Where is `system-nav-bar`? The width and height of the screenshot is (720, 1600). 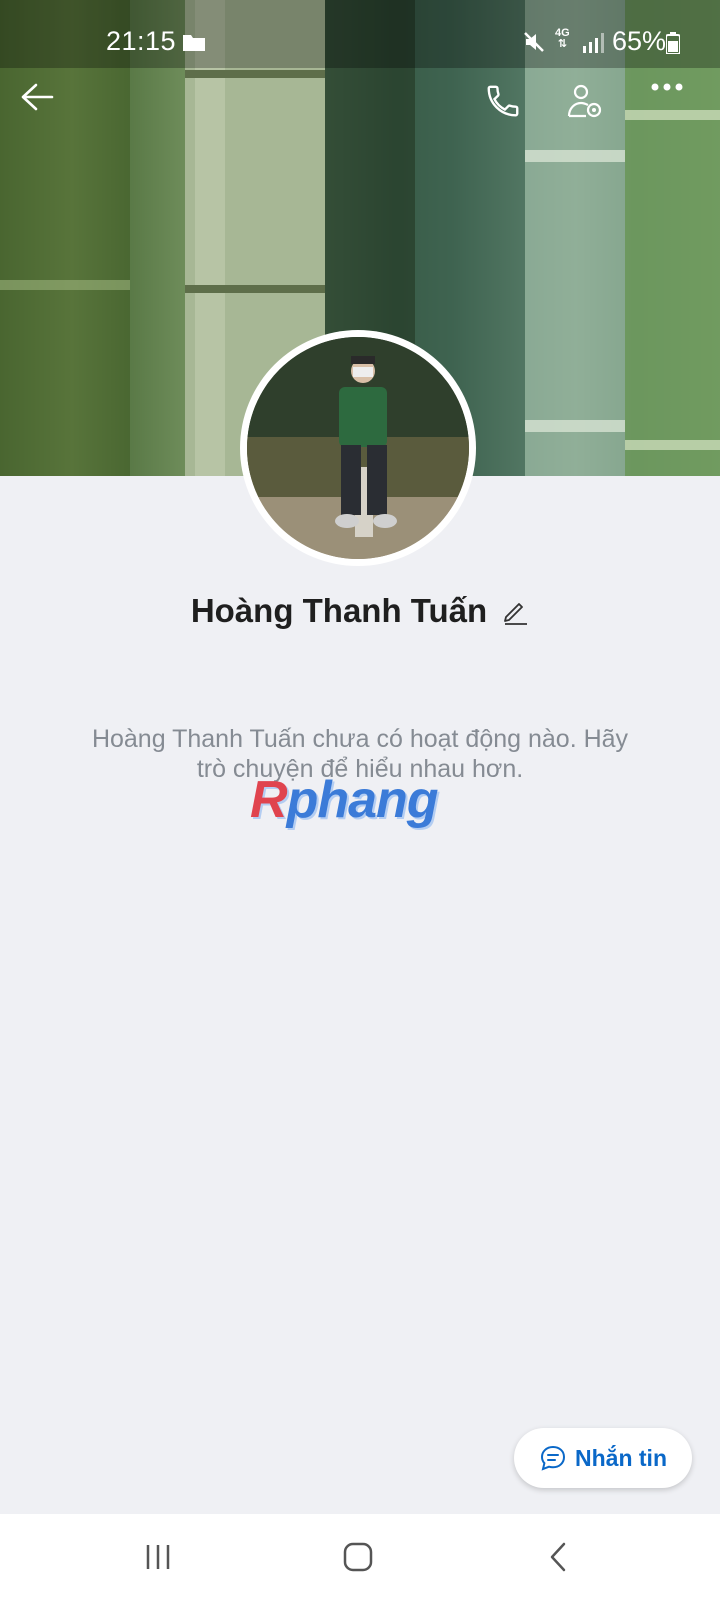
system-nav-bar is located at coordinates (360, 1557).